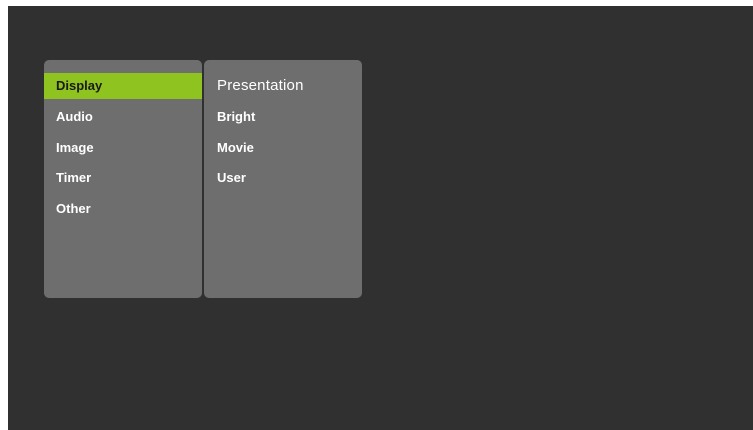 Image resolution: width=753 pixels, height=430 pixels. What do you see at coordinates (283, 117) in the screenshot?
I see `submenu-item-bright: Bright` at bounding box center [283, 117].